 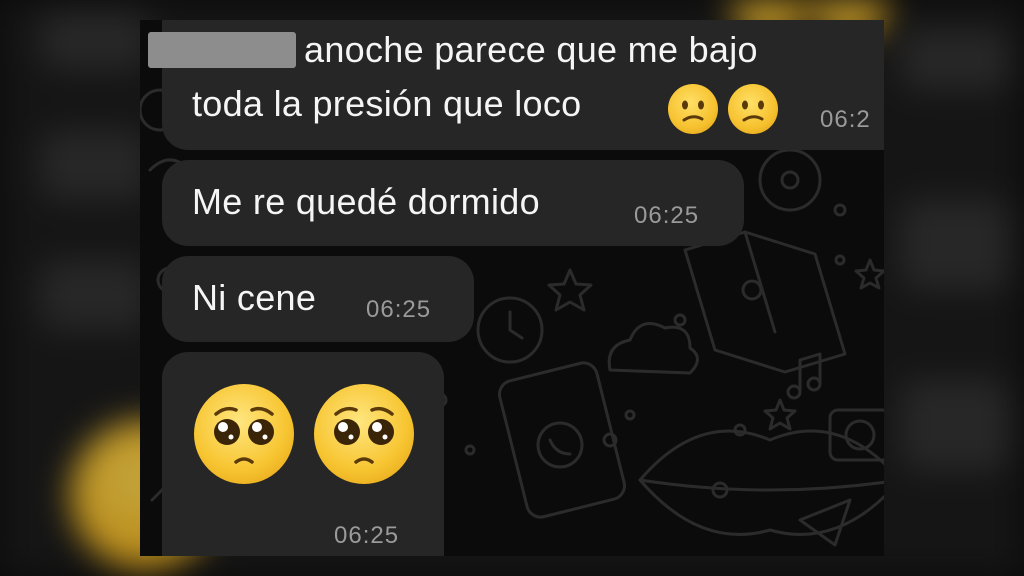 What do you see at coordinates (387, 103) in the screenshot?
I see `message-text-line-2: toda la presión que loco` at bounding box center [387, 103].